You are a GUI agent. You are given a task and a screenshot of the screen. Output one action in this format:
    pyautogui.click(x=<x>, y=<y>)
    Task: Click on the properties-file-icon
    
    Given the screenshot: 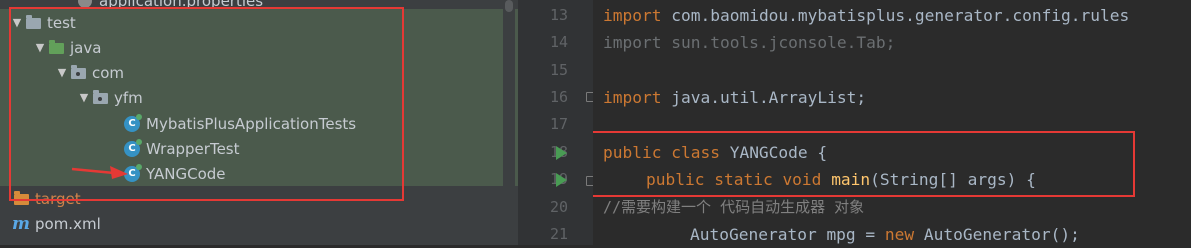 What is the action you would take?
    pyautogui.click(x=85, y=5)
    